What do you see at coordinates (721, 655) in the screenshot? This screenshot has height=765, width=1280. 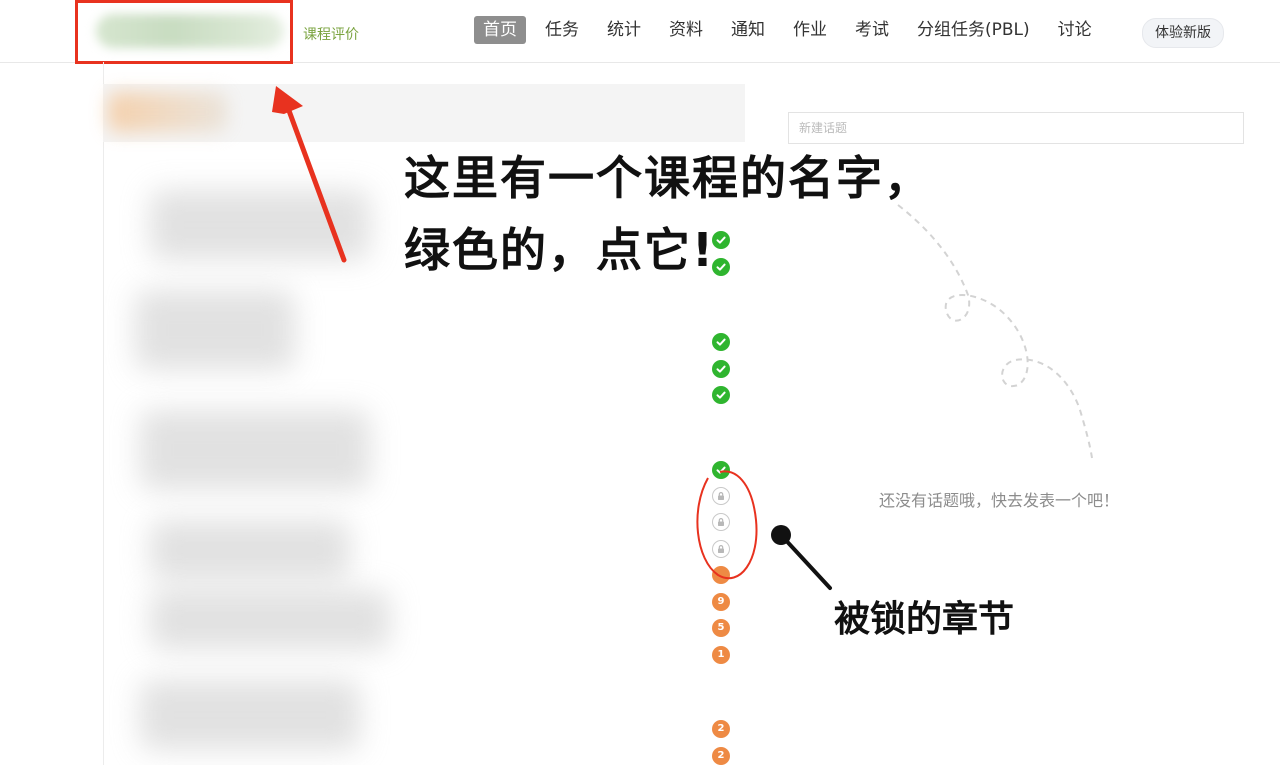 I see `pending-count-badge: 1` at bounding box center [721, 655].